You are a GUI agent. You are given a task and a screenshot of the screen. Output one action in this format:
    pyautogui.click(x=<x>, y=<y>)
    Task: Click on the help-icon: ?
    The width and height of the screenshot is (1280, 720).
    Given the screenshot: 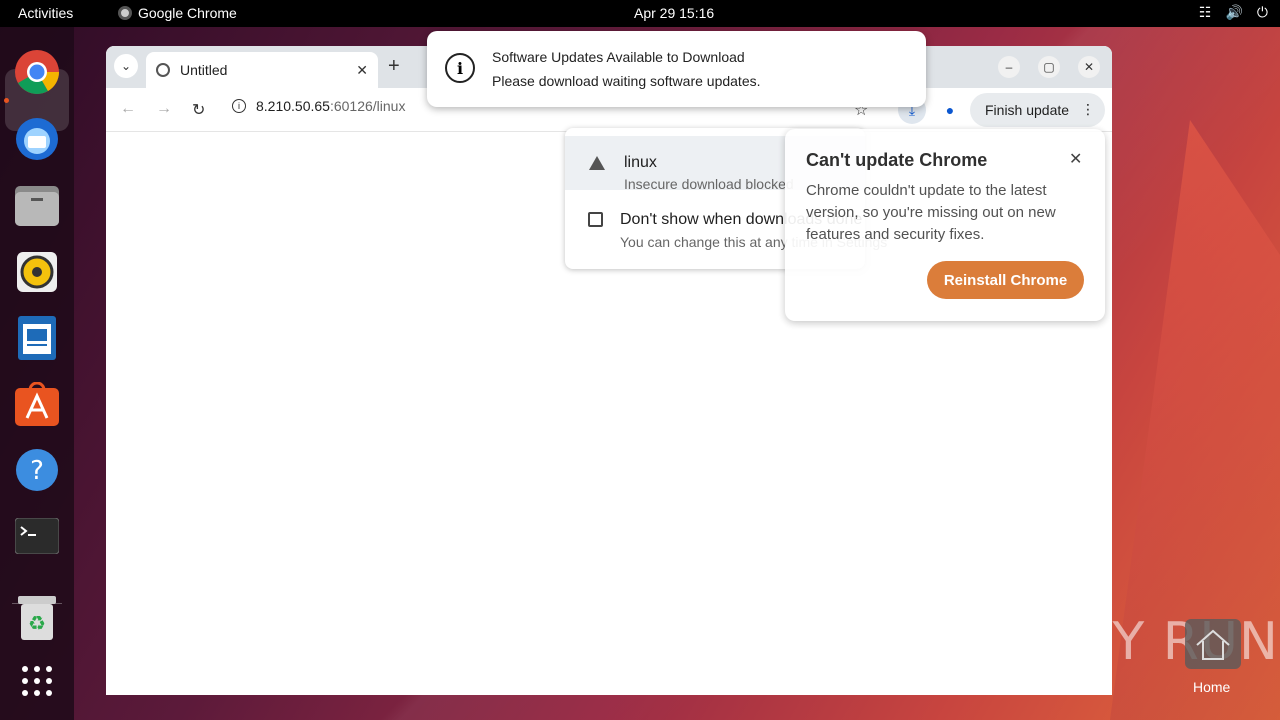 What is the action you would take?
    pyautogui.click(x=37, y=470)
    